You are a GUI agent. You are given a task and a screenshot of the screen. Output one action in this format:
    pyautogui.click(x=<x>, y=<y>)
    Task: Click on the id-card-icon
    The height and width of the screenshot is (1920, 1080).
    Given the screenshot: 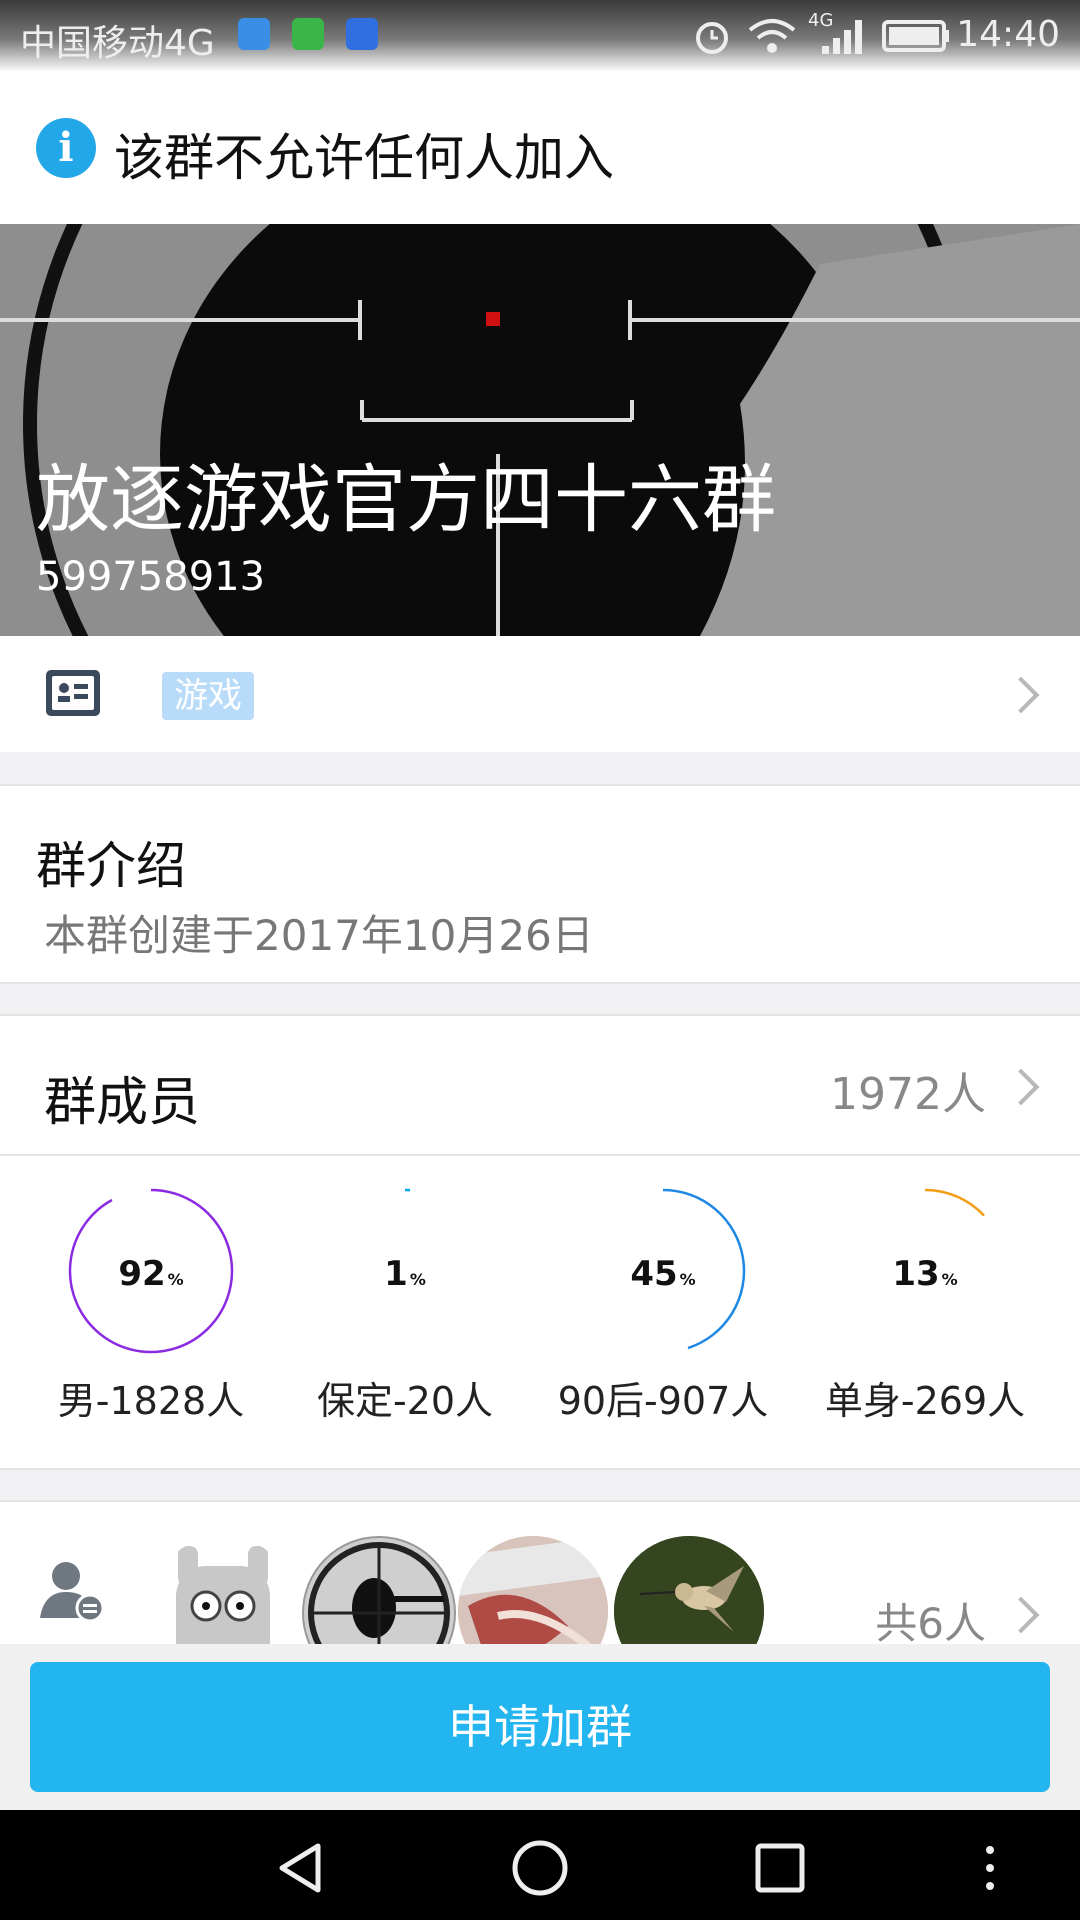 What is the action you would take?
    pyautogui.click(x=73, y=693)
    